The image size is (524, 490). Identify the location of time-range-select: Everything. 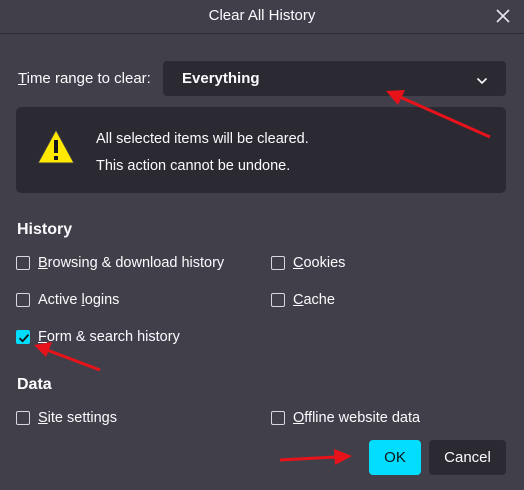
(334, 78).